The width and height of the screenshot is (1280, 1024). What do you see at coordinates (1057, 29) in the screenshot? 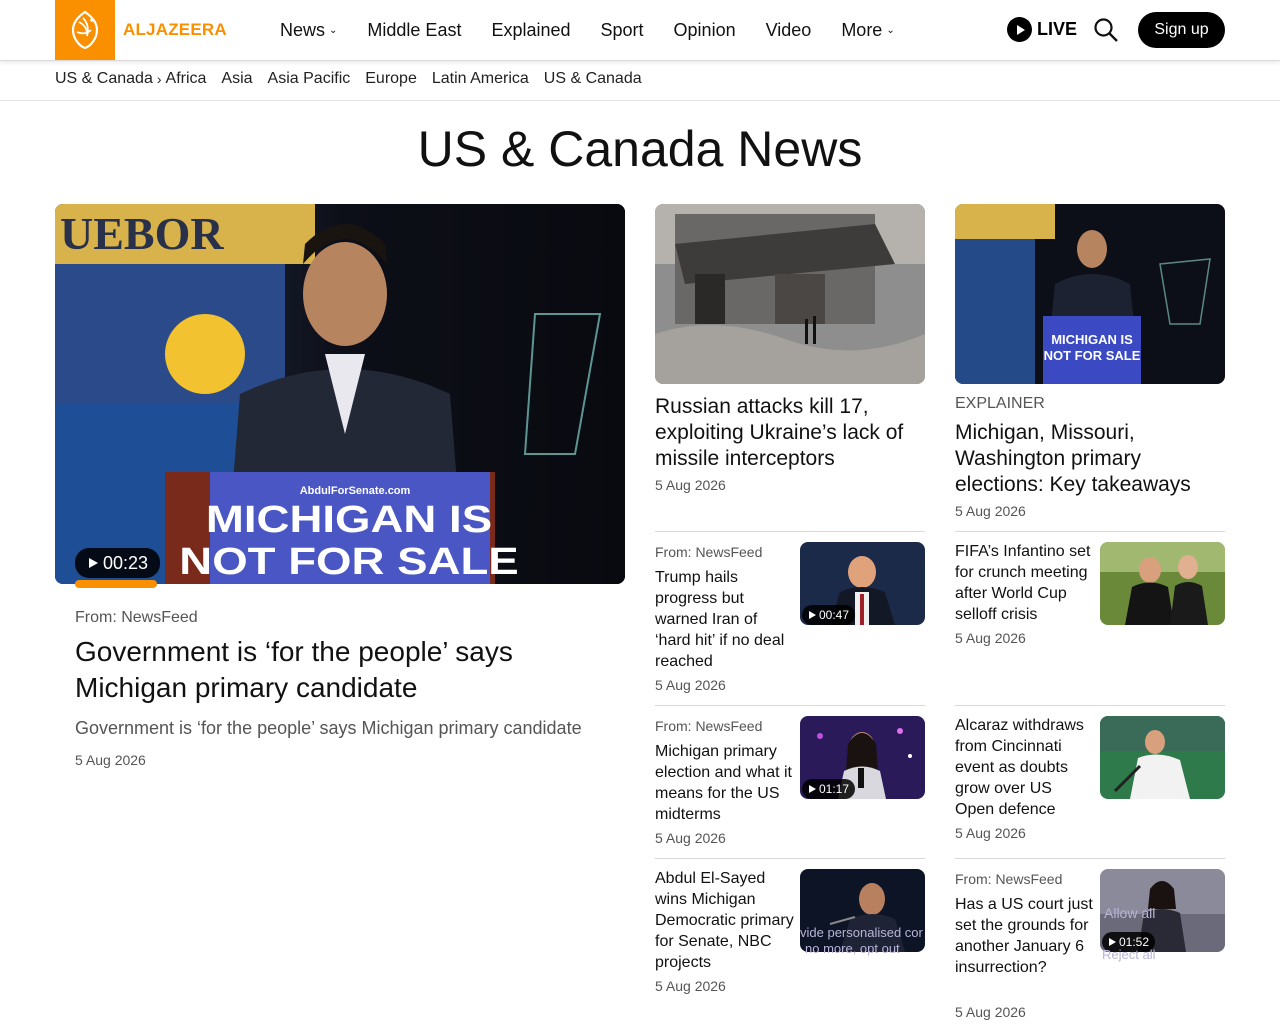
I see `live-label: LIVE` at bounding box center [1057, 29].